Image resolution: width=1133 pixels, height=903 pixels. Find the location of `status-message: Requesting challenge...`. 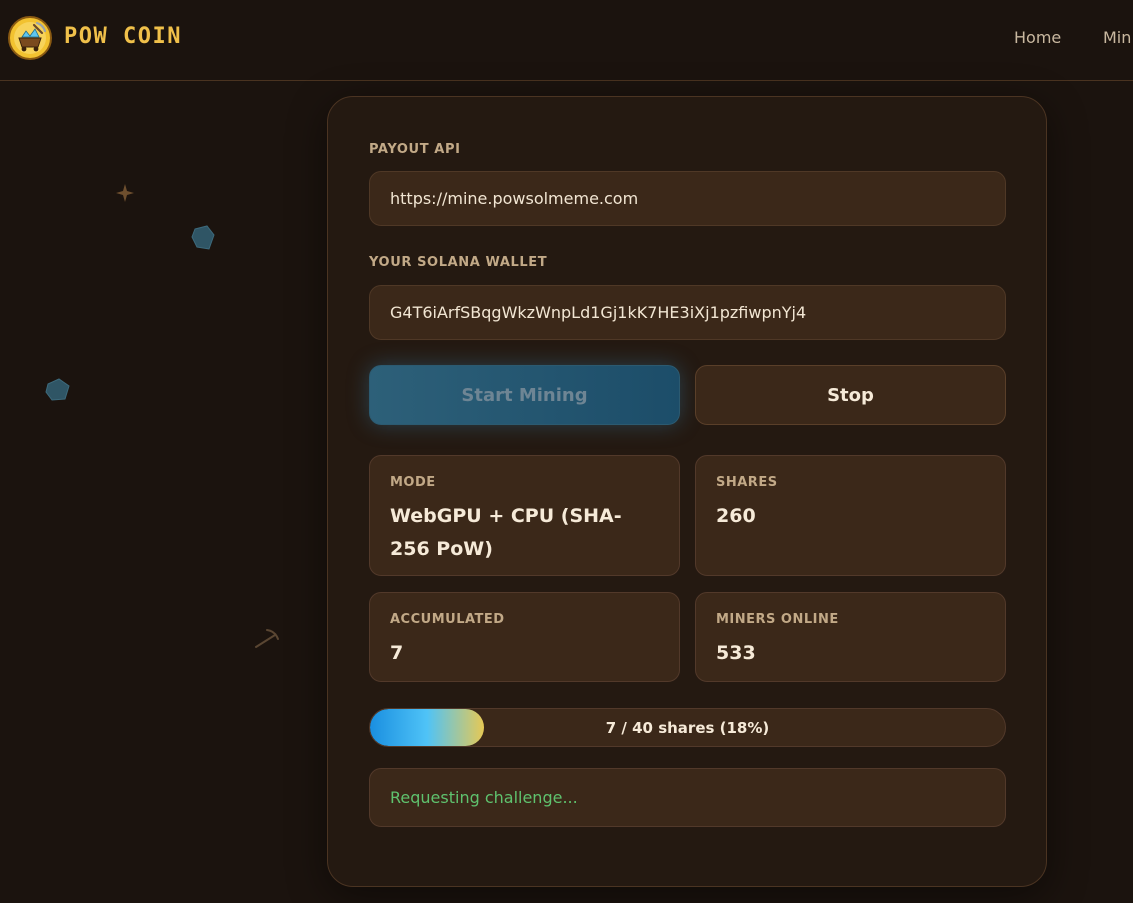

status-message: Requesting challenge... is located at coordinates (687, 797).